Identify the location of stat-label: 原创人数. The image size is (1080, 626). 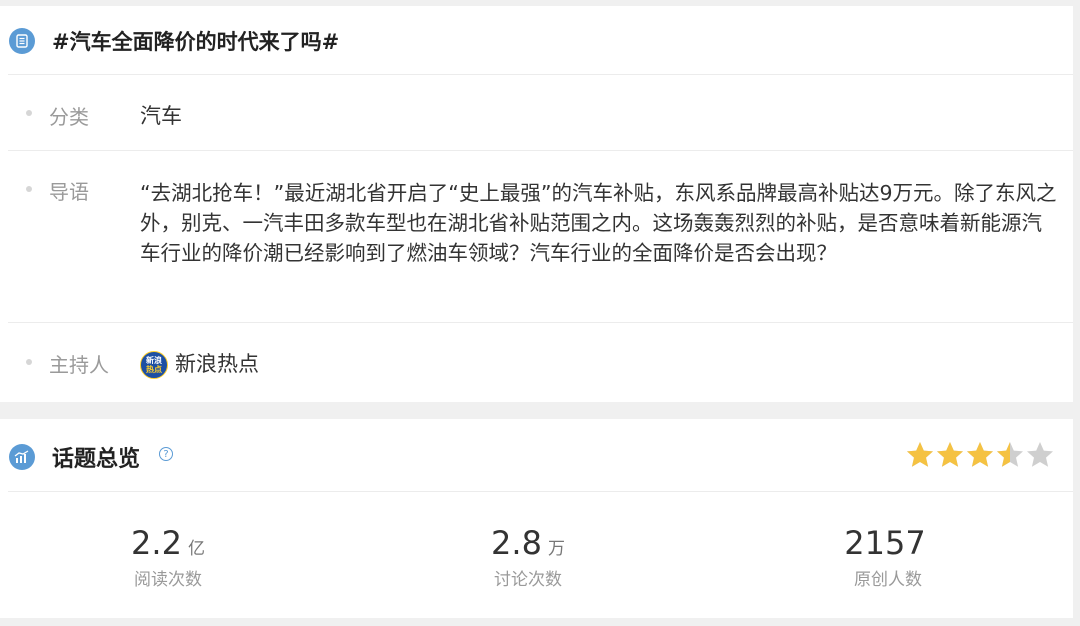
(888, 580).